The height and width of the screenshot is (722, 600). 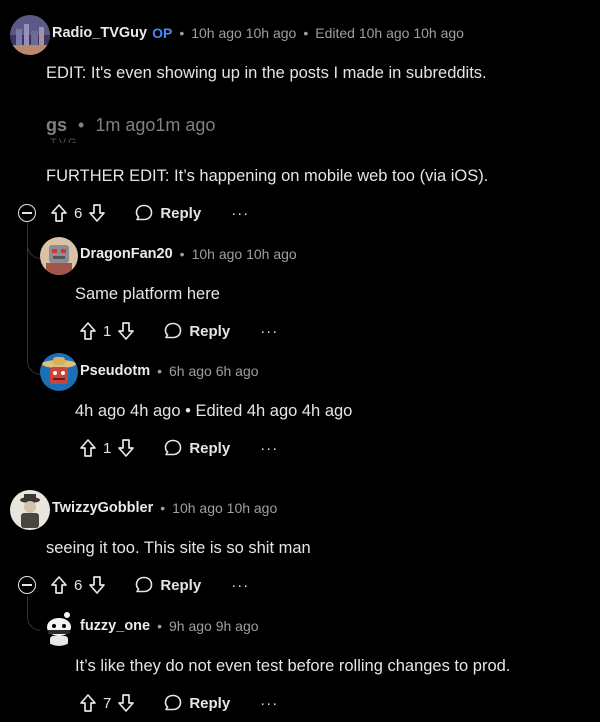 What do you see at coordinates (188, 254) in the screenshot?
I see `comment-meta: DragonFan20 • 10h ago 10h ago` at bounding box center [188, 254].